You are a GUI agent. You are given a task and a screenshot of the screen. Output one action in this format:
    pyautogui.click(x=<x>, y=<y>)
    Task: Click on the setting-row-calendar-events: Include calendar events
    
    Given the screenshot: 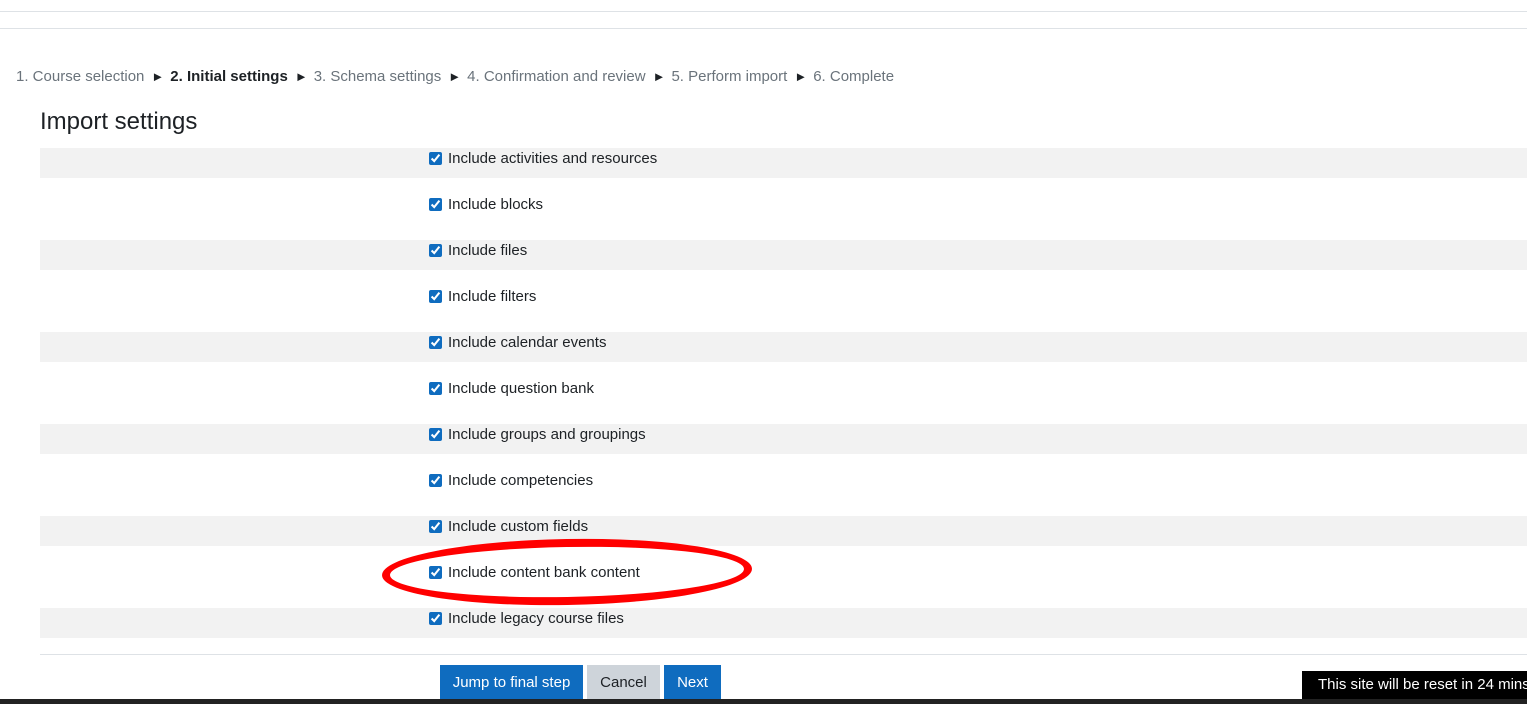 What is the action you would take?
    pyautogui.click(x=783, y=355)
    